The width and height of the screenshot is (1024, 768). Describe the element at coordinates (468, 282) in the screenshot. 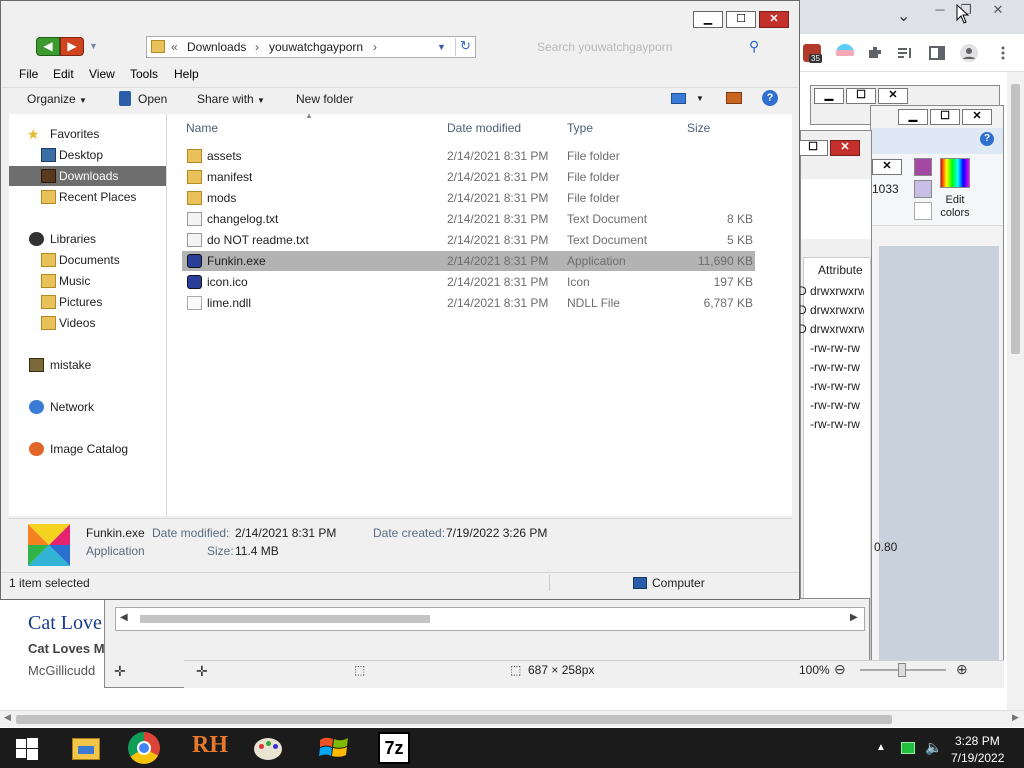

I see `file-row: icon.ico 2/14/2021 8:31 PM Icon 197 KB` at that location.